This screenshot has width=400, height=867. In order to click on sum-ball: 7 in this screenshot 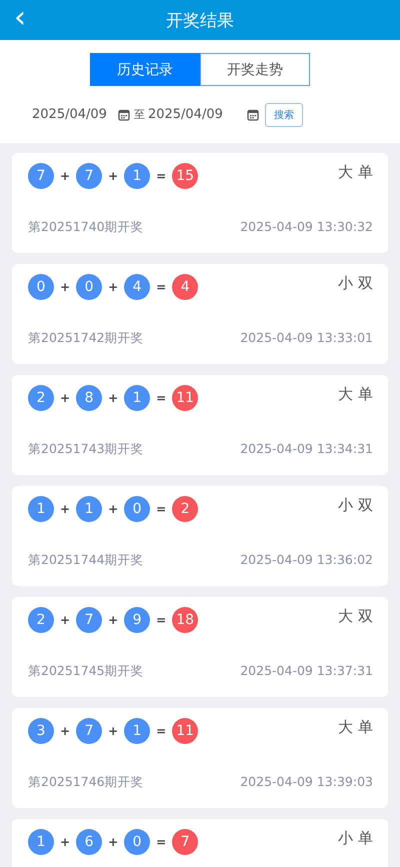, I will do `click(185, 842)`.